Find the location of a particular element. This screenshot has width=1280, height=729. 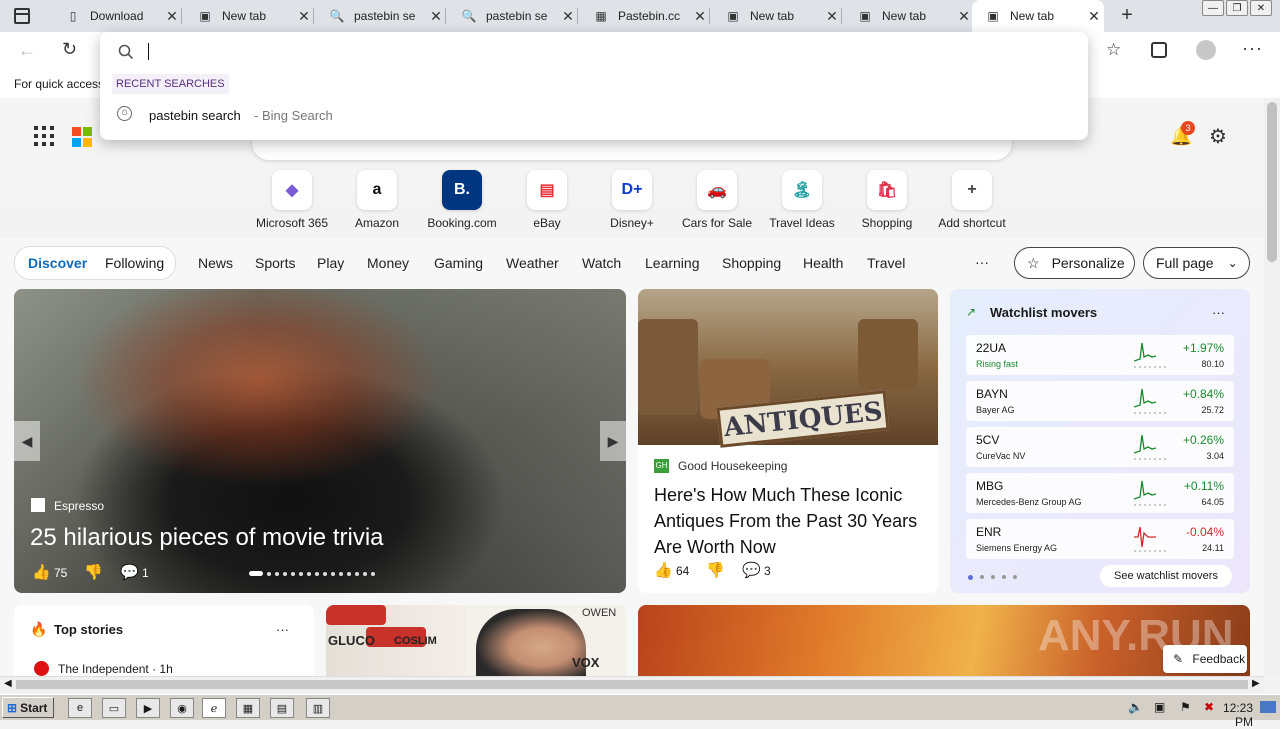

restore-button: ❐ is located at coordinates (1237, 8).